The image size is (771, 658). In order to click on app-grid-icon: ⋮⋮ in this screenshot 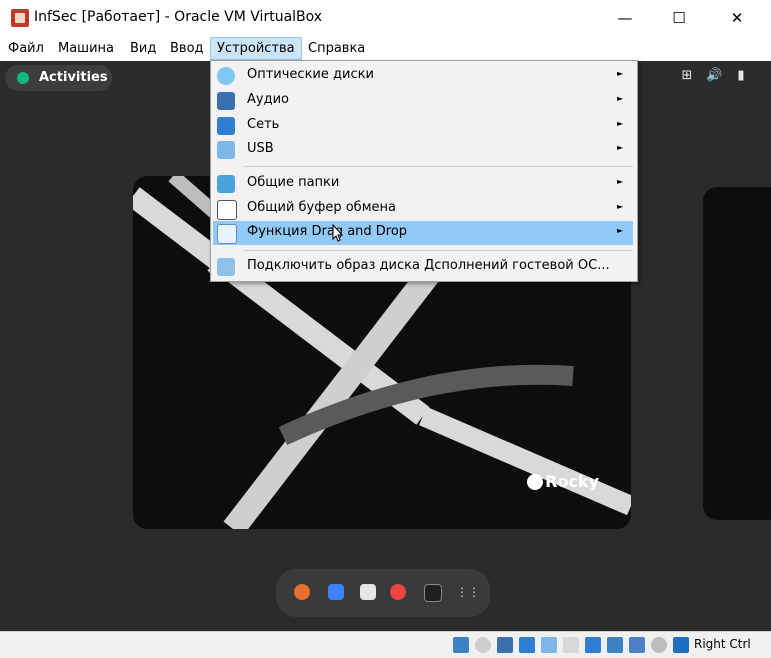, I will do `click(468, 592)`.